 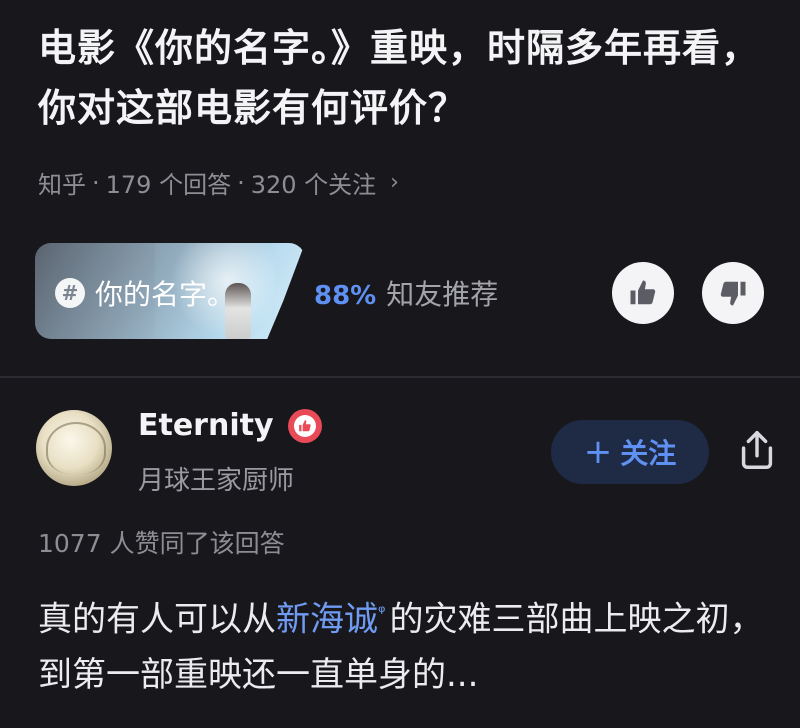 I want to click on question-meta: 知乎 · 179 个回答 · 320 个关注 ›, so click(x=218, y=182).